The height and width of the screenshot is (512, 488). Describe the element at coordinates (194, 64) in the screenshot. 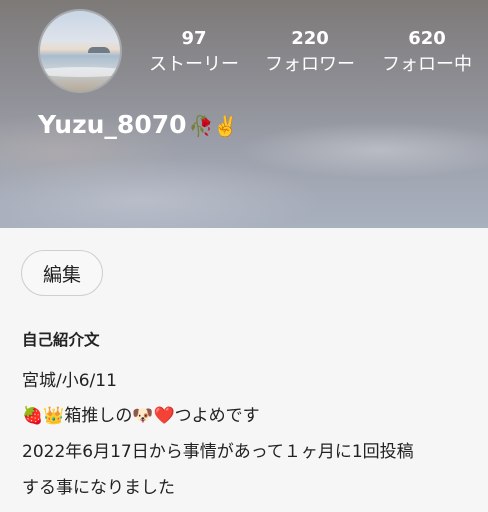

I see `stories-label: ストーリー` at that location.